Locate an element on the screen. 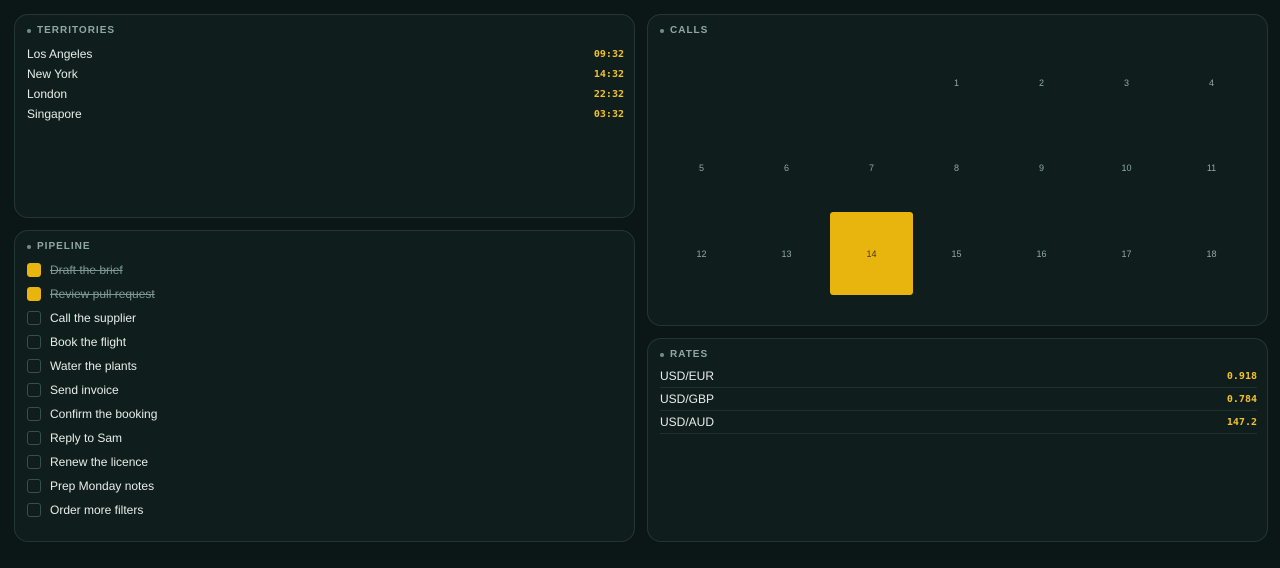 This screenshot has height=568, width=1280. calendar-day: 9 is located at coordinates (1041, 167).